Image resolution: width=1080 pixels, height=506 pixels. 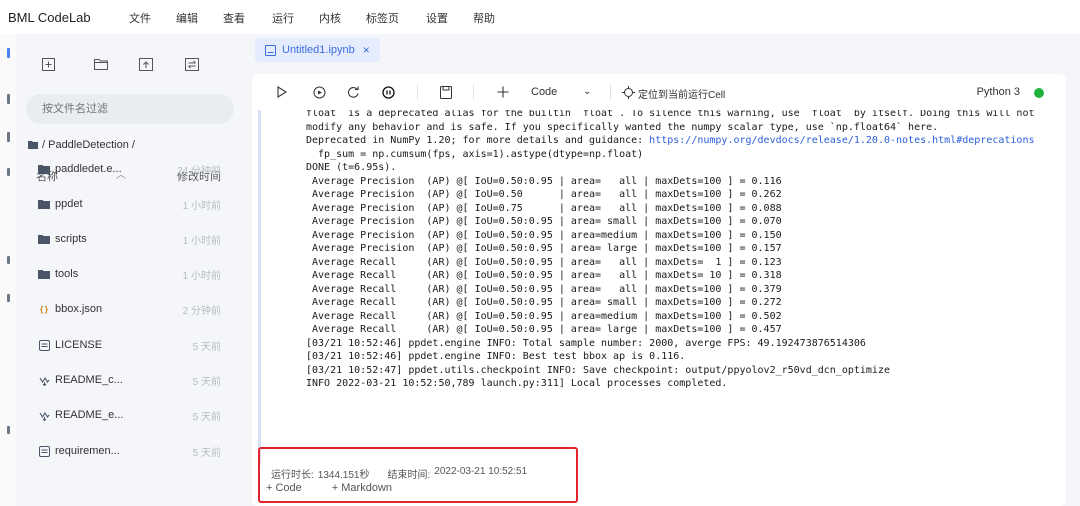 What do you see at coordinates (79, 309) in the screenshot?
I see `file-name: bbox.json` at bounding box center [79, 309].